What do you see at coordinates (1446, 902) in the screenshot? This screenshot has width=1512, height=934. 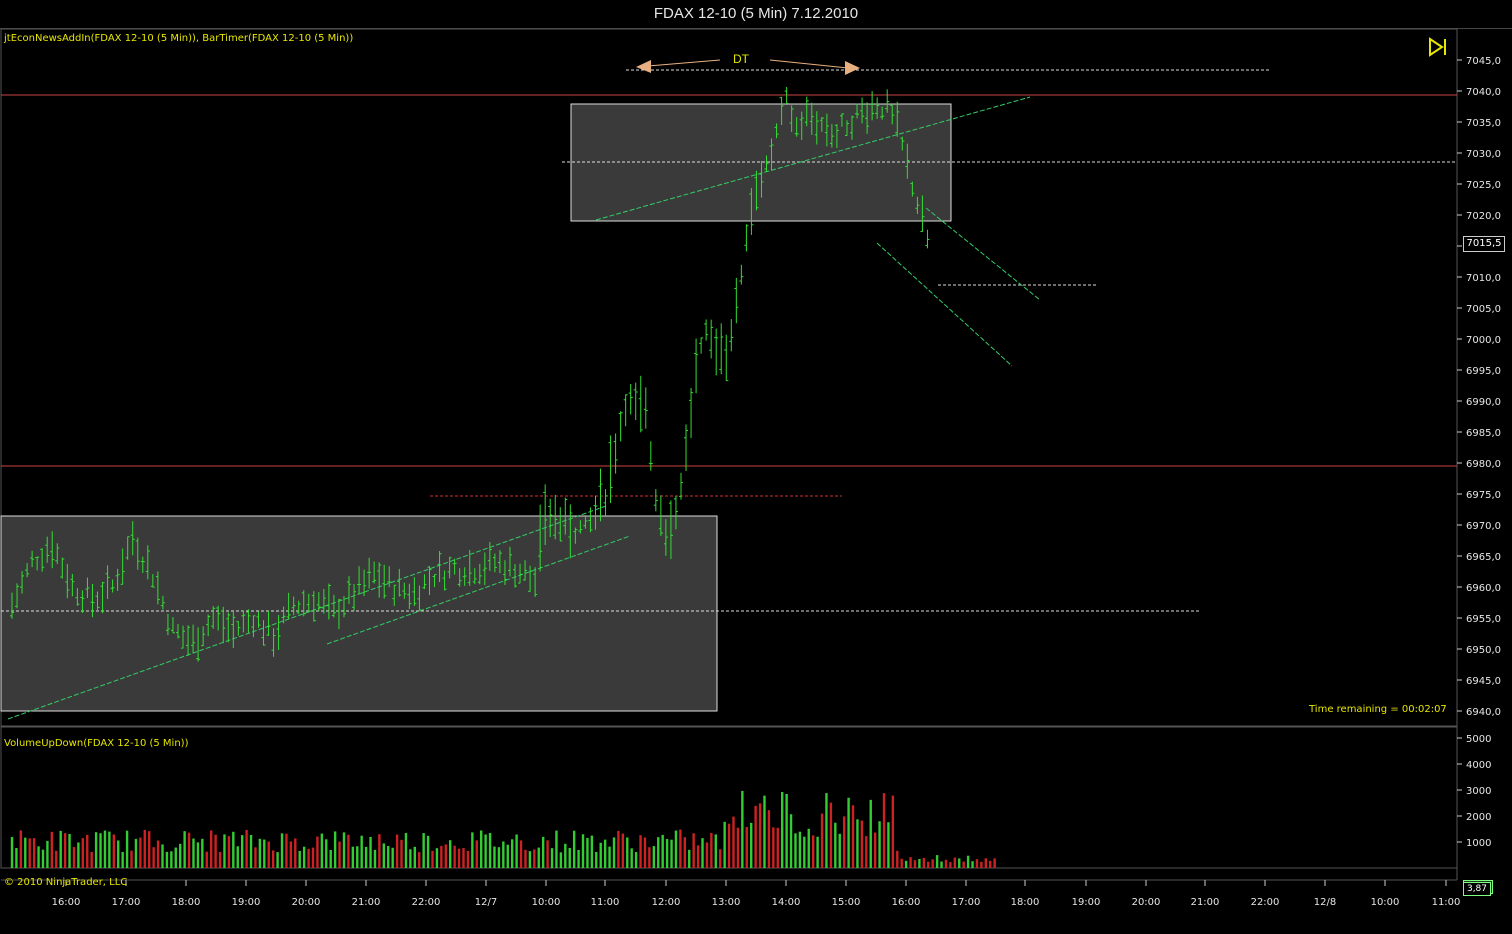 I see `time-tick-label: 11:00` at bounding box center [1446, 902].